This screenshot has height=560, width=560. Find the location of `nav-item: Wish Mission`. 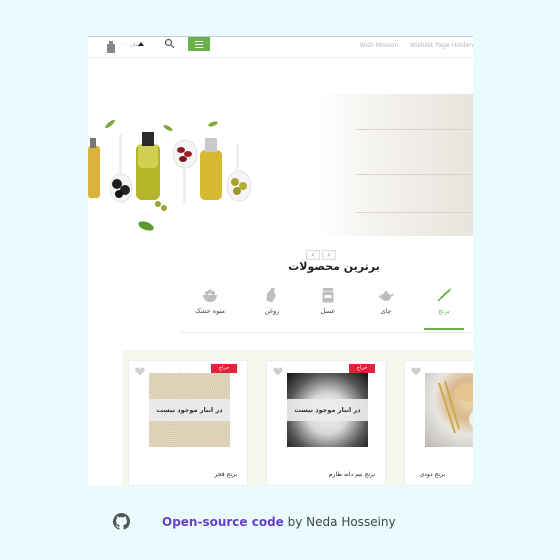

nav-item: Wish Mission is located at coordinates (379, 45).